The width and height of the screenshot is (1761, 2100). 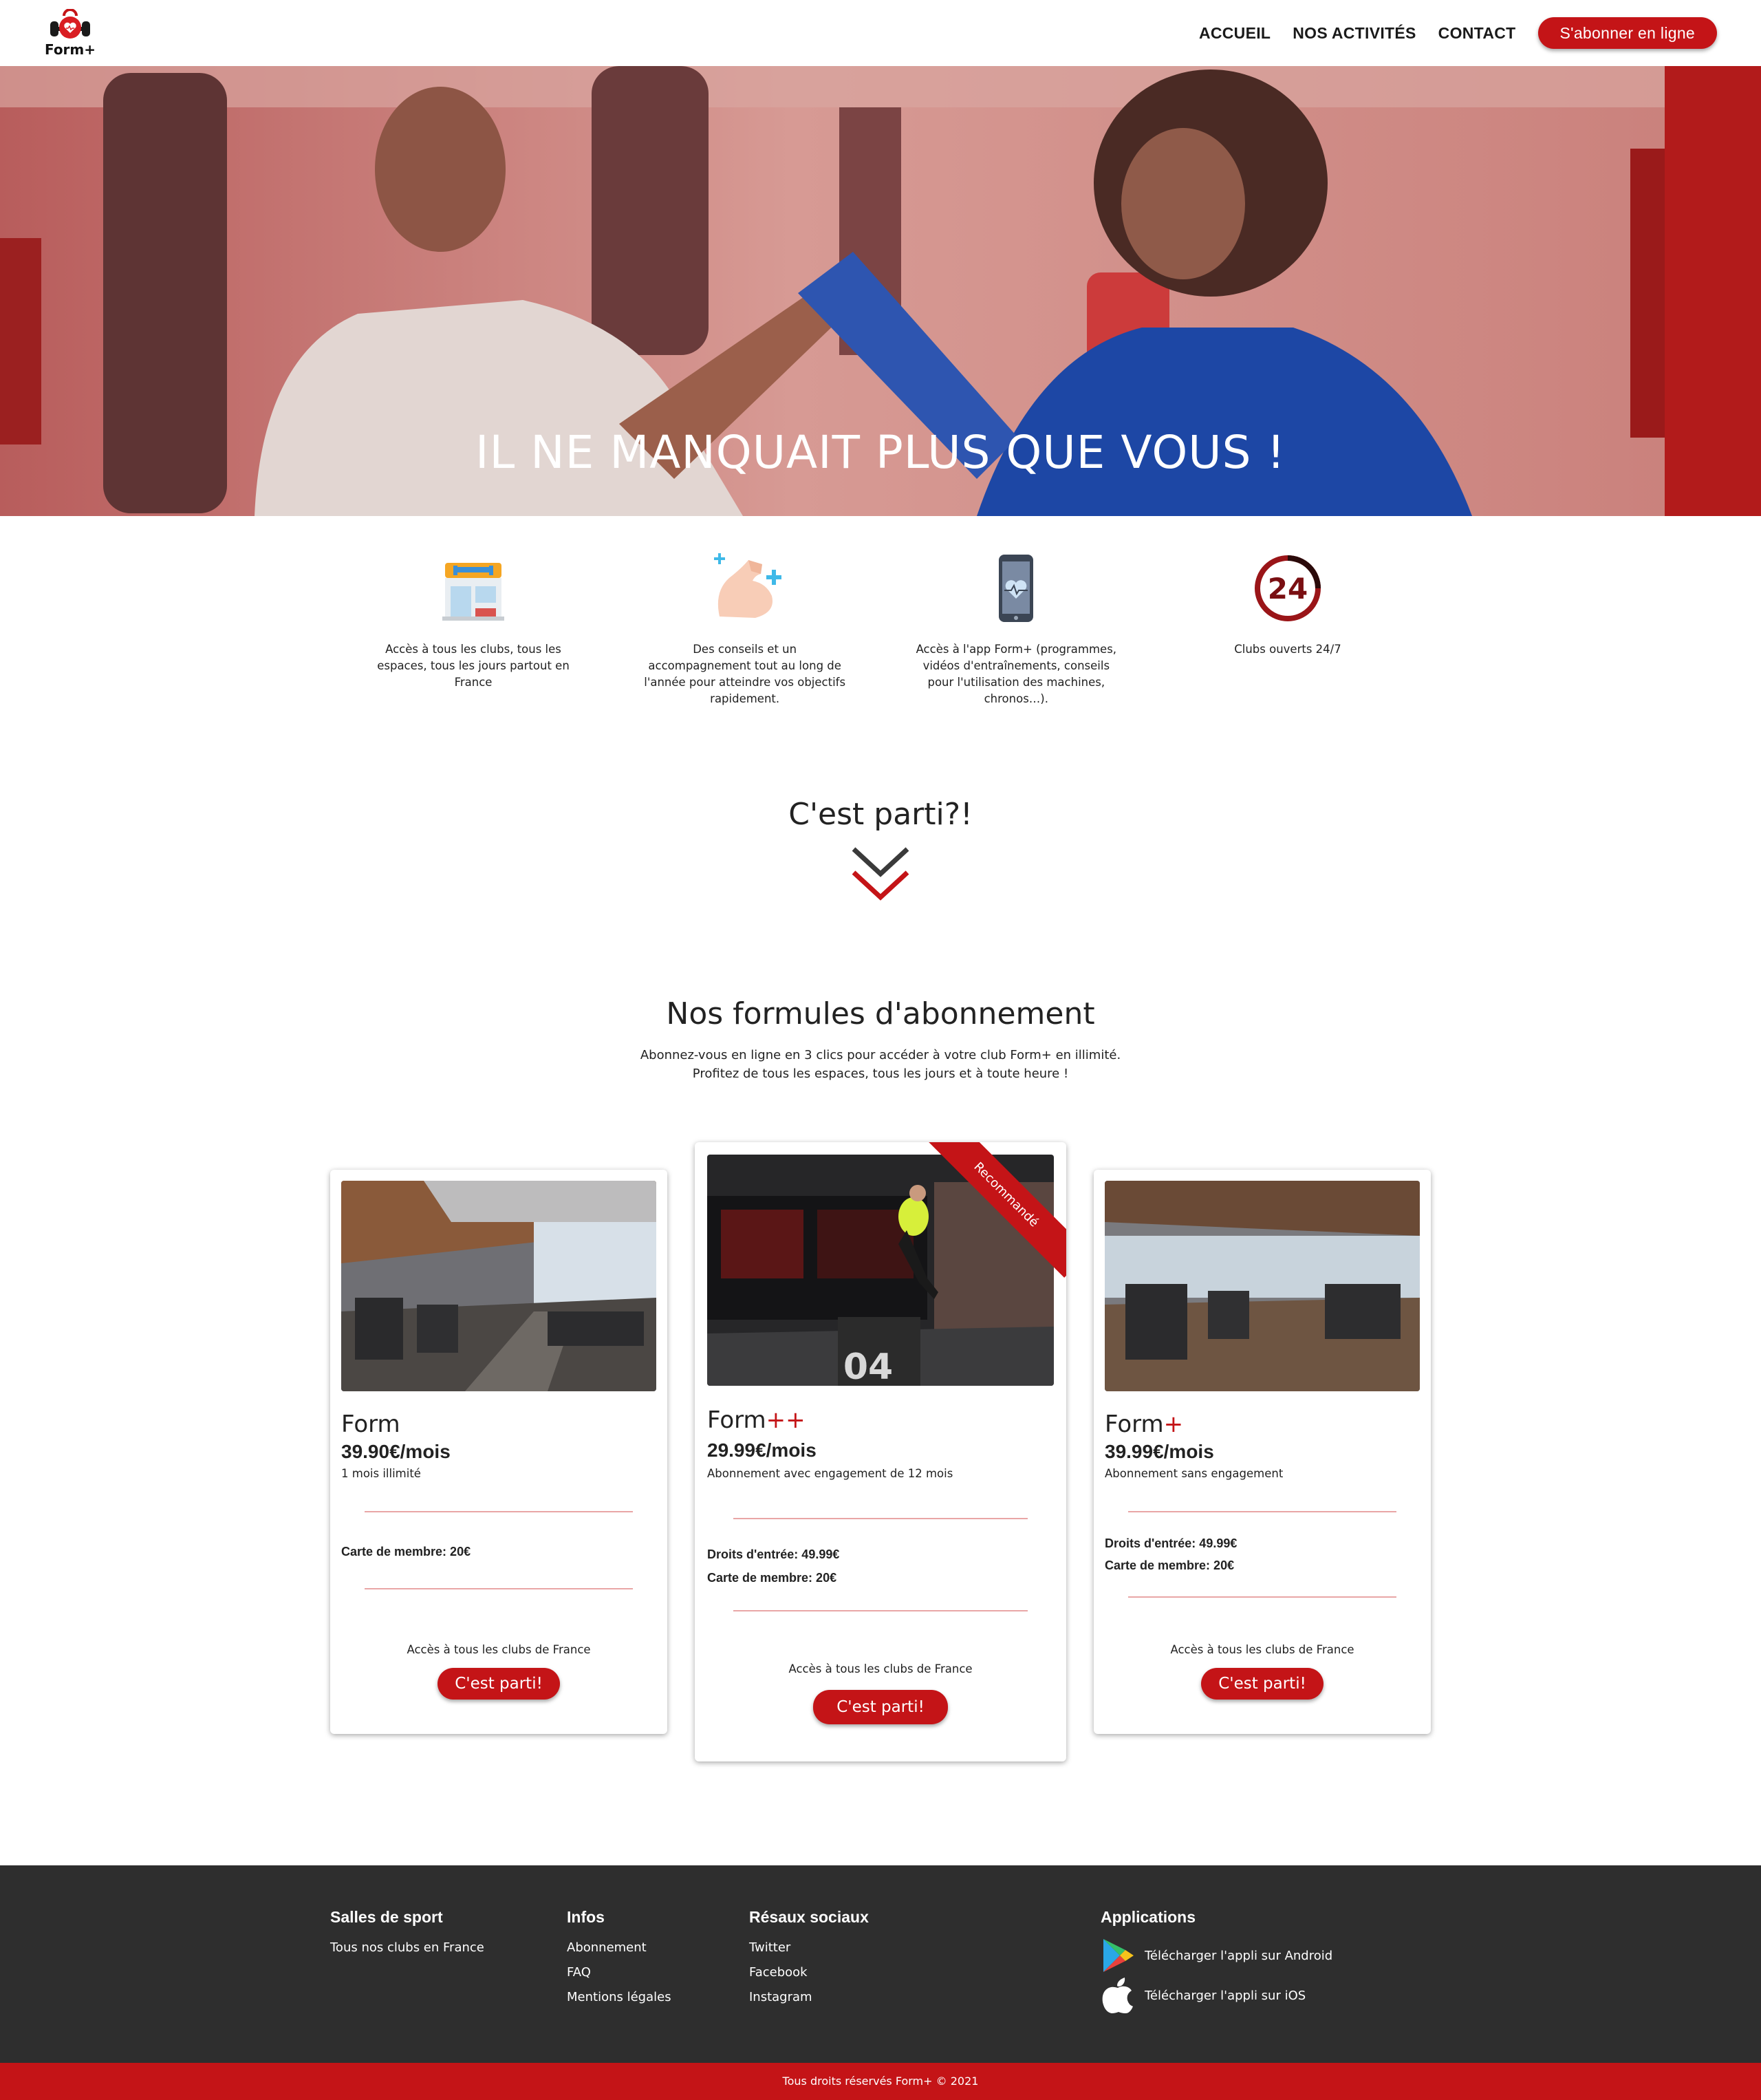 What do you see at coordinates (619, 1973) in the screenshot?
I see `footer-link: FAQ` at bounding box center [619, 1973].